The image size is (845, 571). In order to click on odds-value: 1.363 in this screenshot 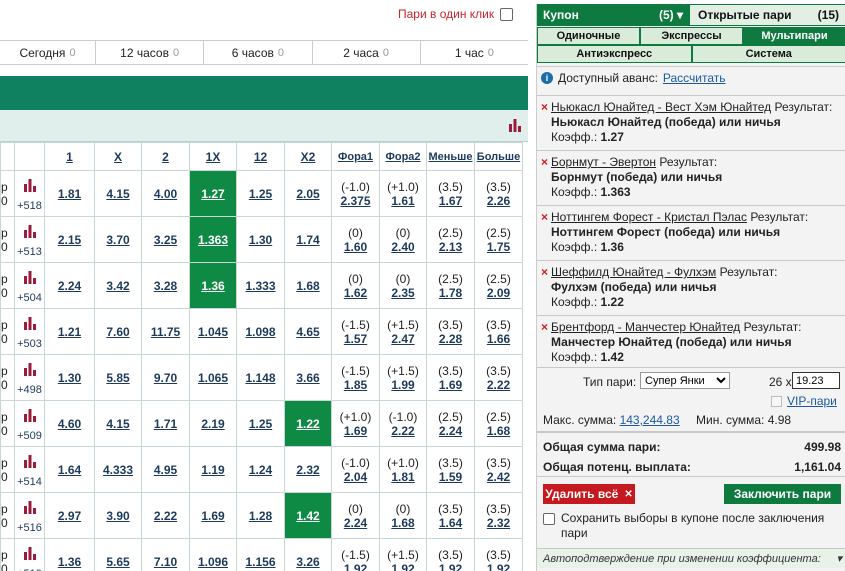, I will do `click(213, 240)`.